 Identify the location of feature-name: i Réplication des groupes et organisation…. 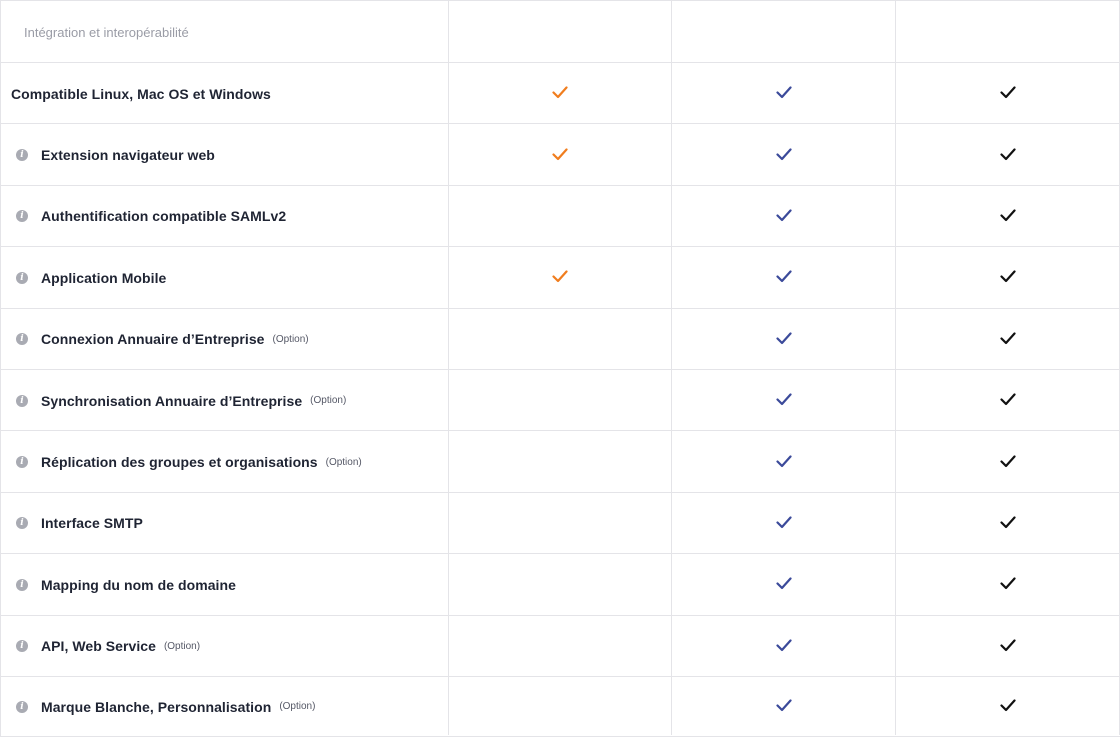
(181, 462).